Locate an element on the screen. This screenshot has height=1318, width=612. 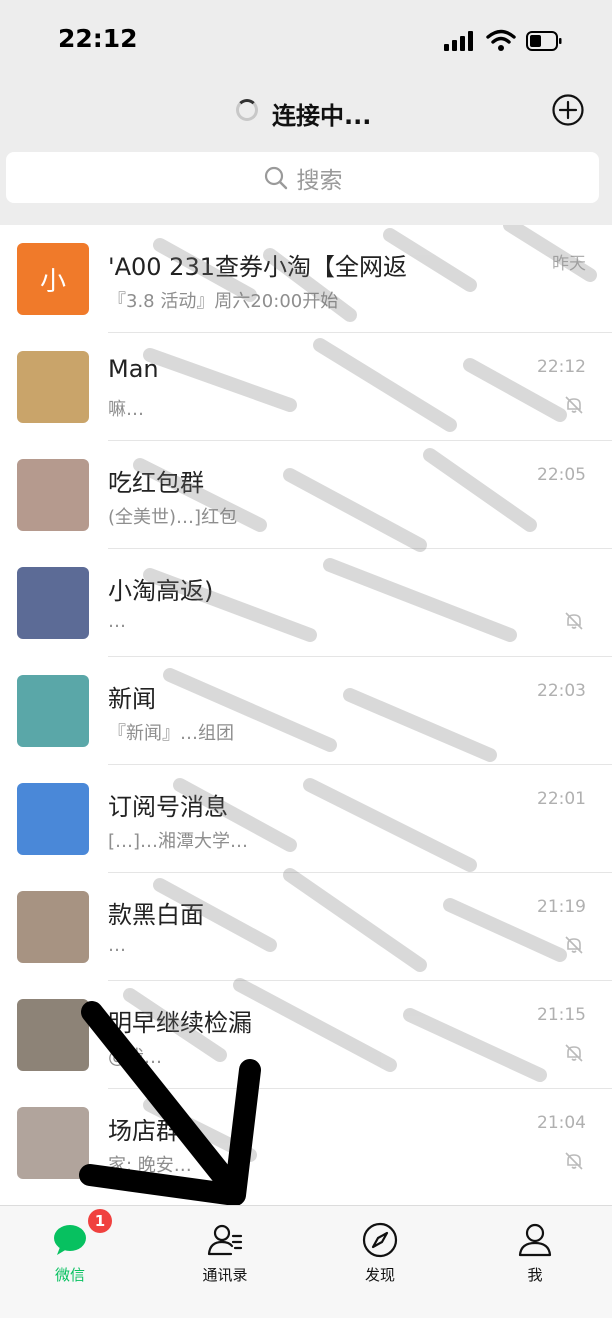
chat-row: 订阅号消息 […]…湘潭大学… 22:01 is located at coordinates (306, 819).